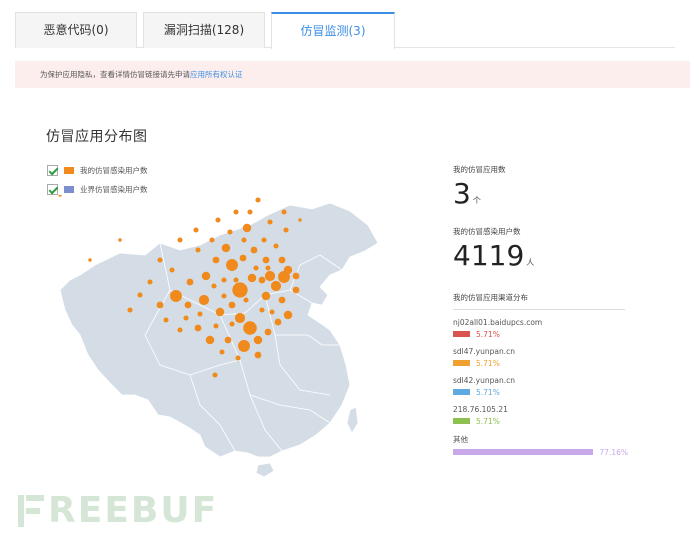 The height and width of the screenshot is (540, 690). Describe the element at coordinates (352, 74) in the screenshot. I see `privacy-notice: 为保护应用隐私，查看详情仿冒链接请先申请应用所有权认证` at that location.